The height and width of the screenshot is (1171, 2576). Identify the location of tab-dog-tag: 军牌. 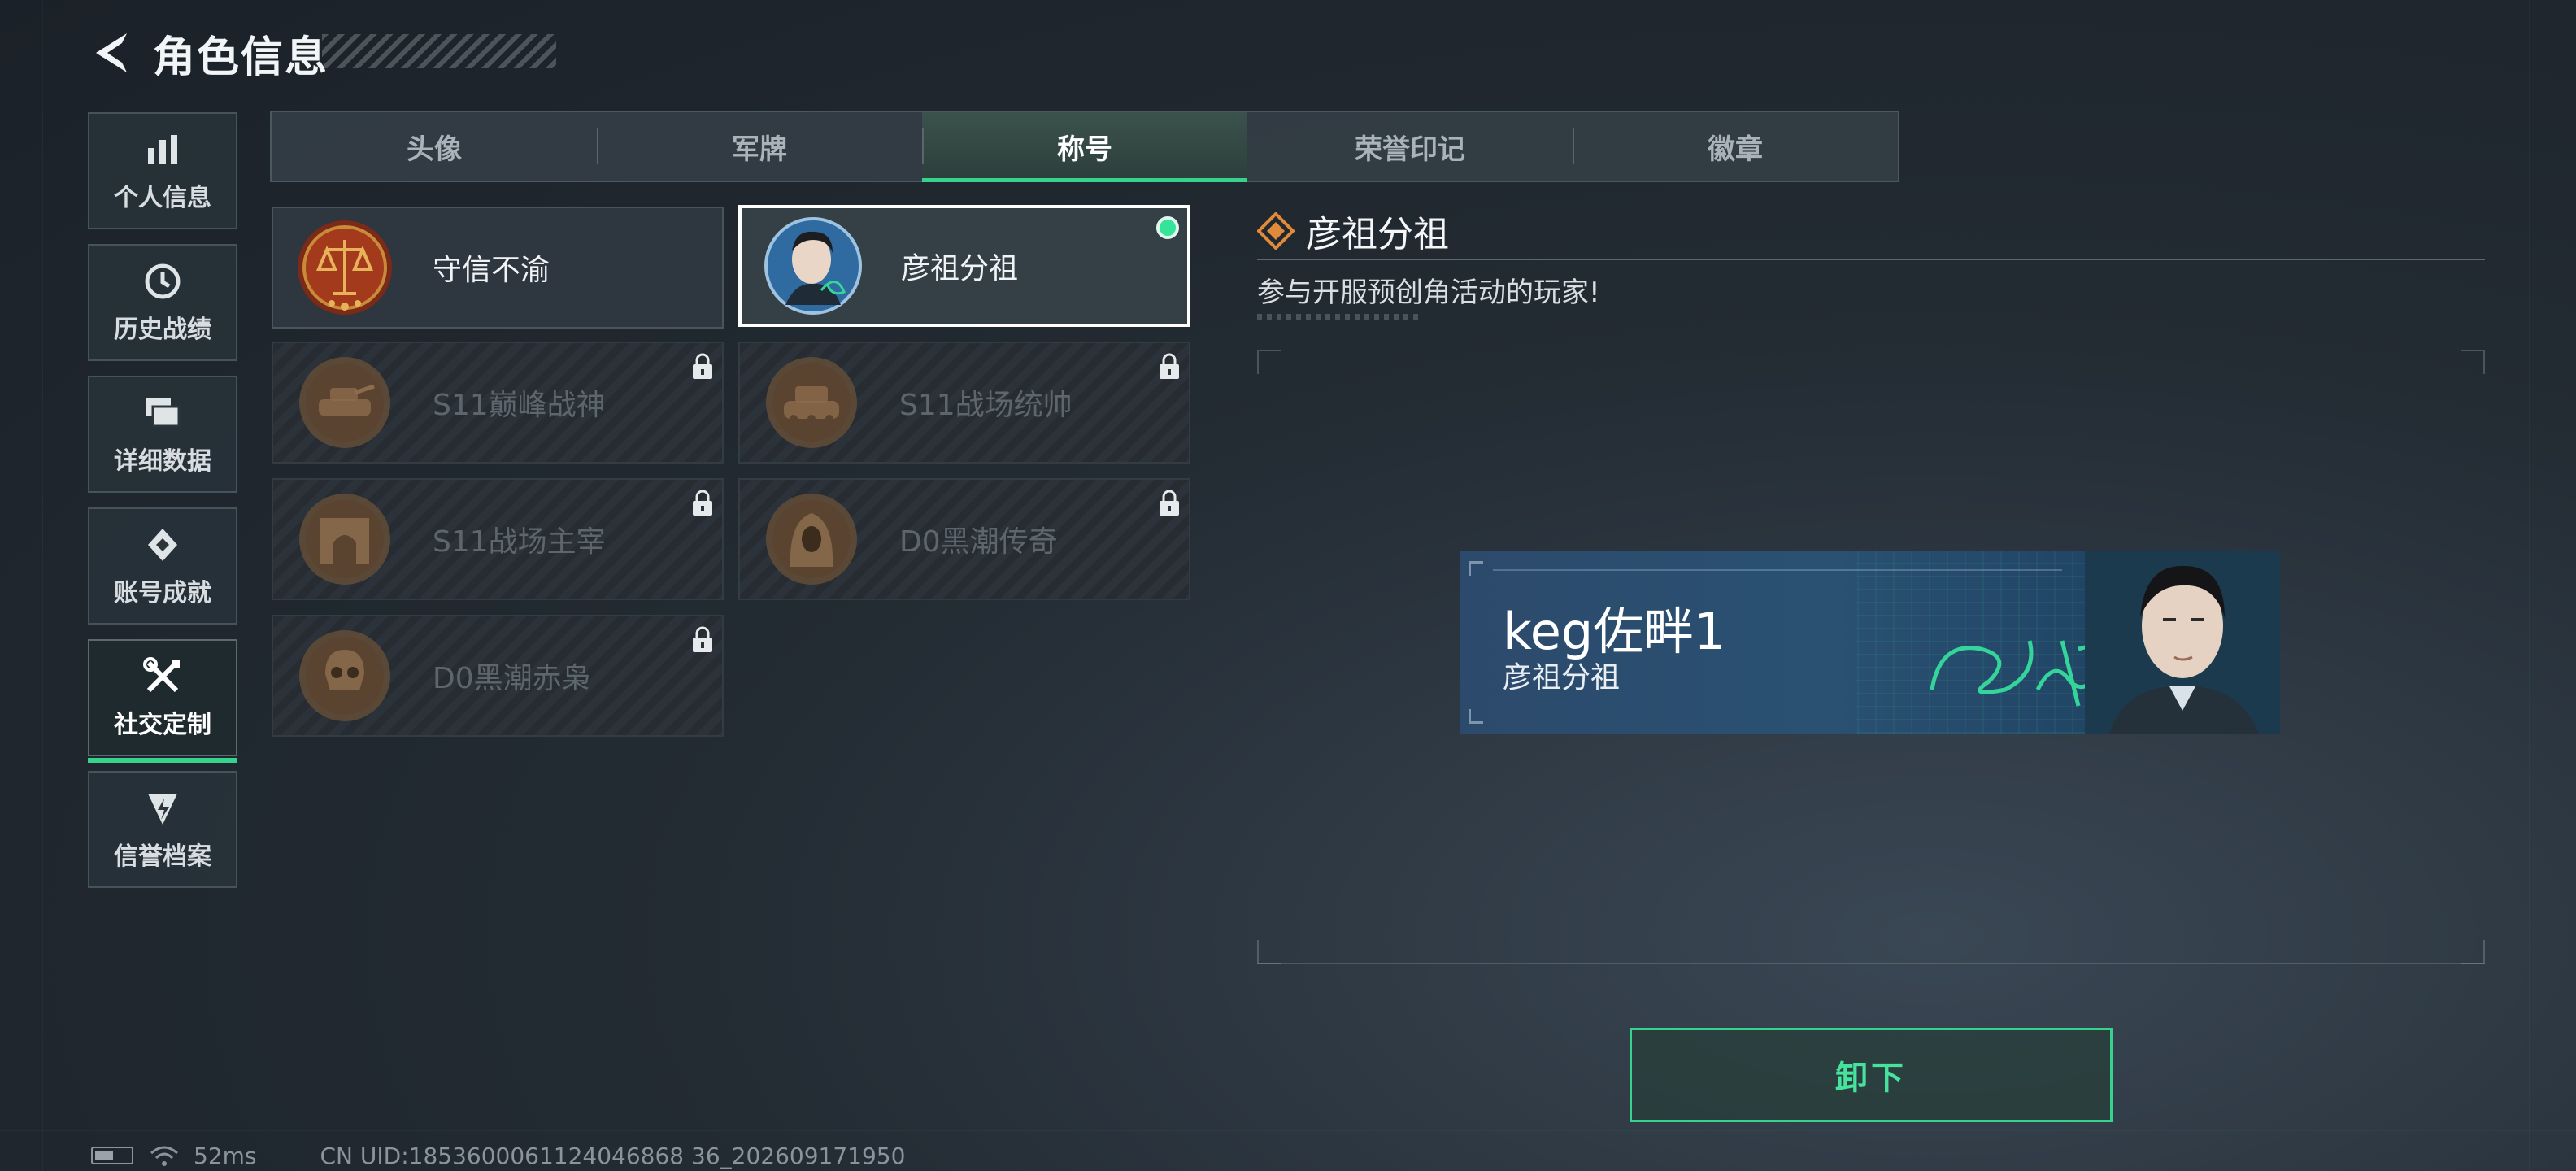
(760, 147).